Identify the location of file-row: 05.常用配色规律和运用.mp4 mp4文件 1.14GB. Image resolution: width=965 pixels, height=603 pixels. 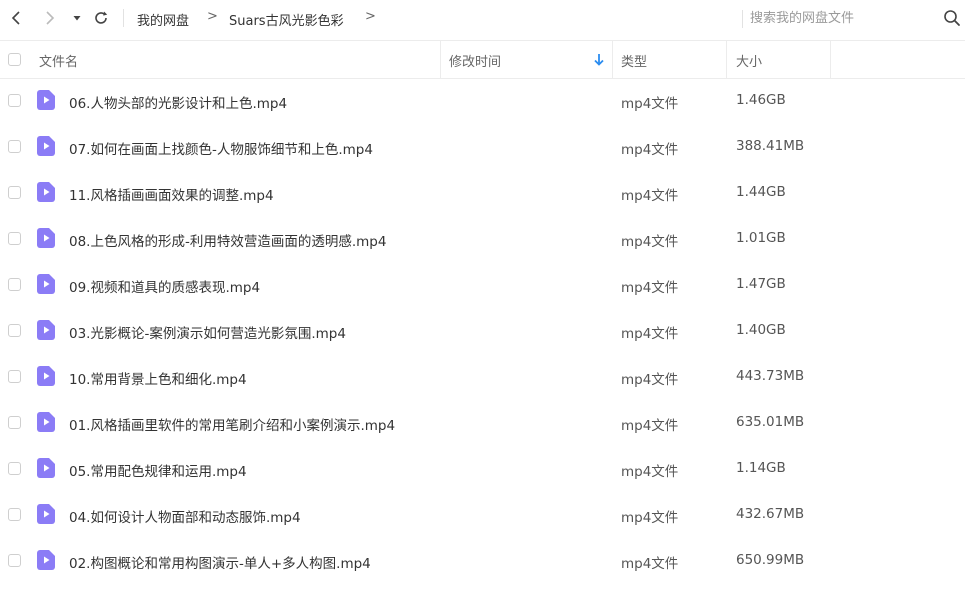
(482, 468).